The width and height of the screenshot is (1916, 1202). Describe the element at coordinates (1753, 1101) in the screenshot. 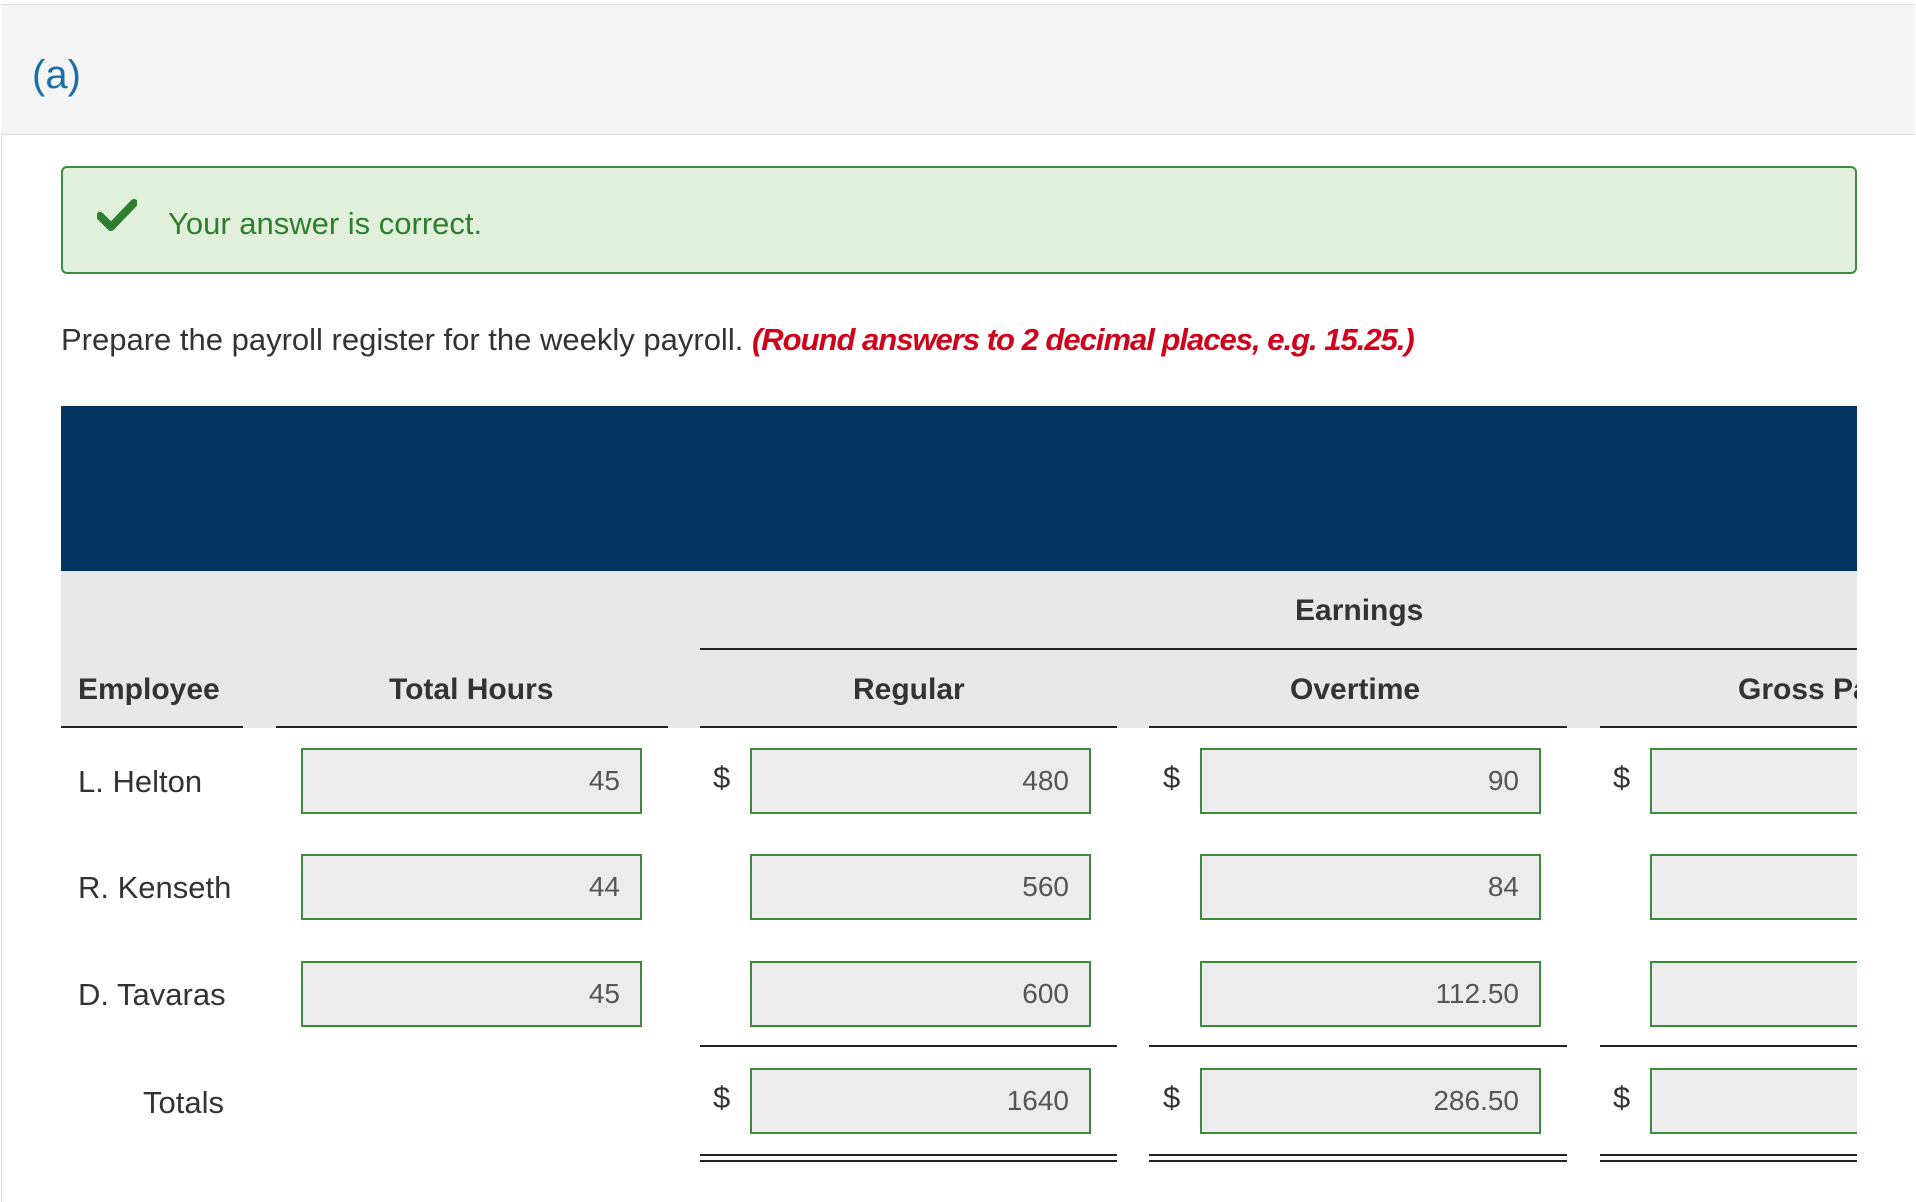

I see `gross-pay-total-input` at that location.